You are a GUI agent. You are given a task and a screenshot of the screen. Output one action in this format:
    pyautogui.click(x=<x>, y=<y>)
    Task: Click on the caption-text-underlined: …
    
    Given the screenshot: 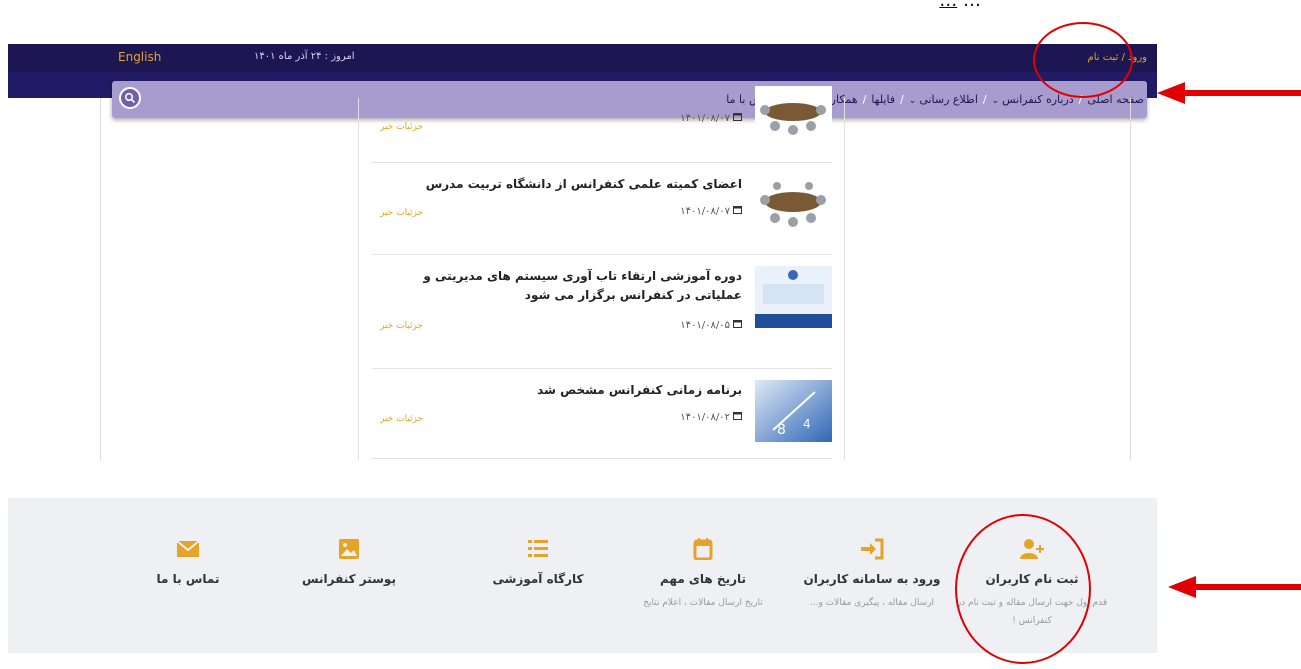 What is the action you would take?
    pyautogui.click(x=948, y=5)
    